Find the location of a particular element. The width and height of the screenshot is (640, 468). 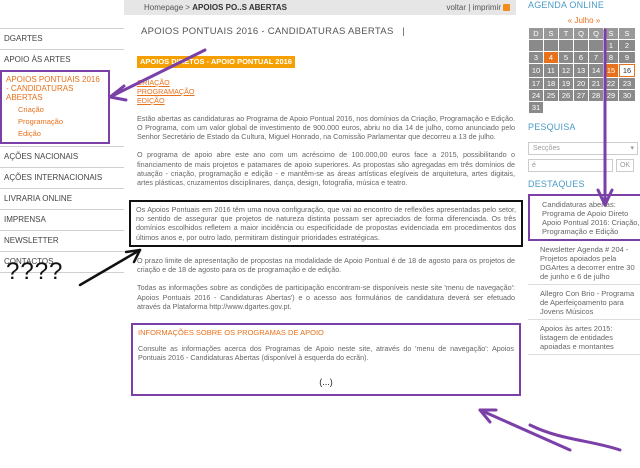

sections-select: Secções is located at coordinates (583, 148).